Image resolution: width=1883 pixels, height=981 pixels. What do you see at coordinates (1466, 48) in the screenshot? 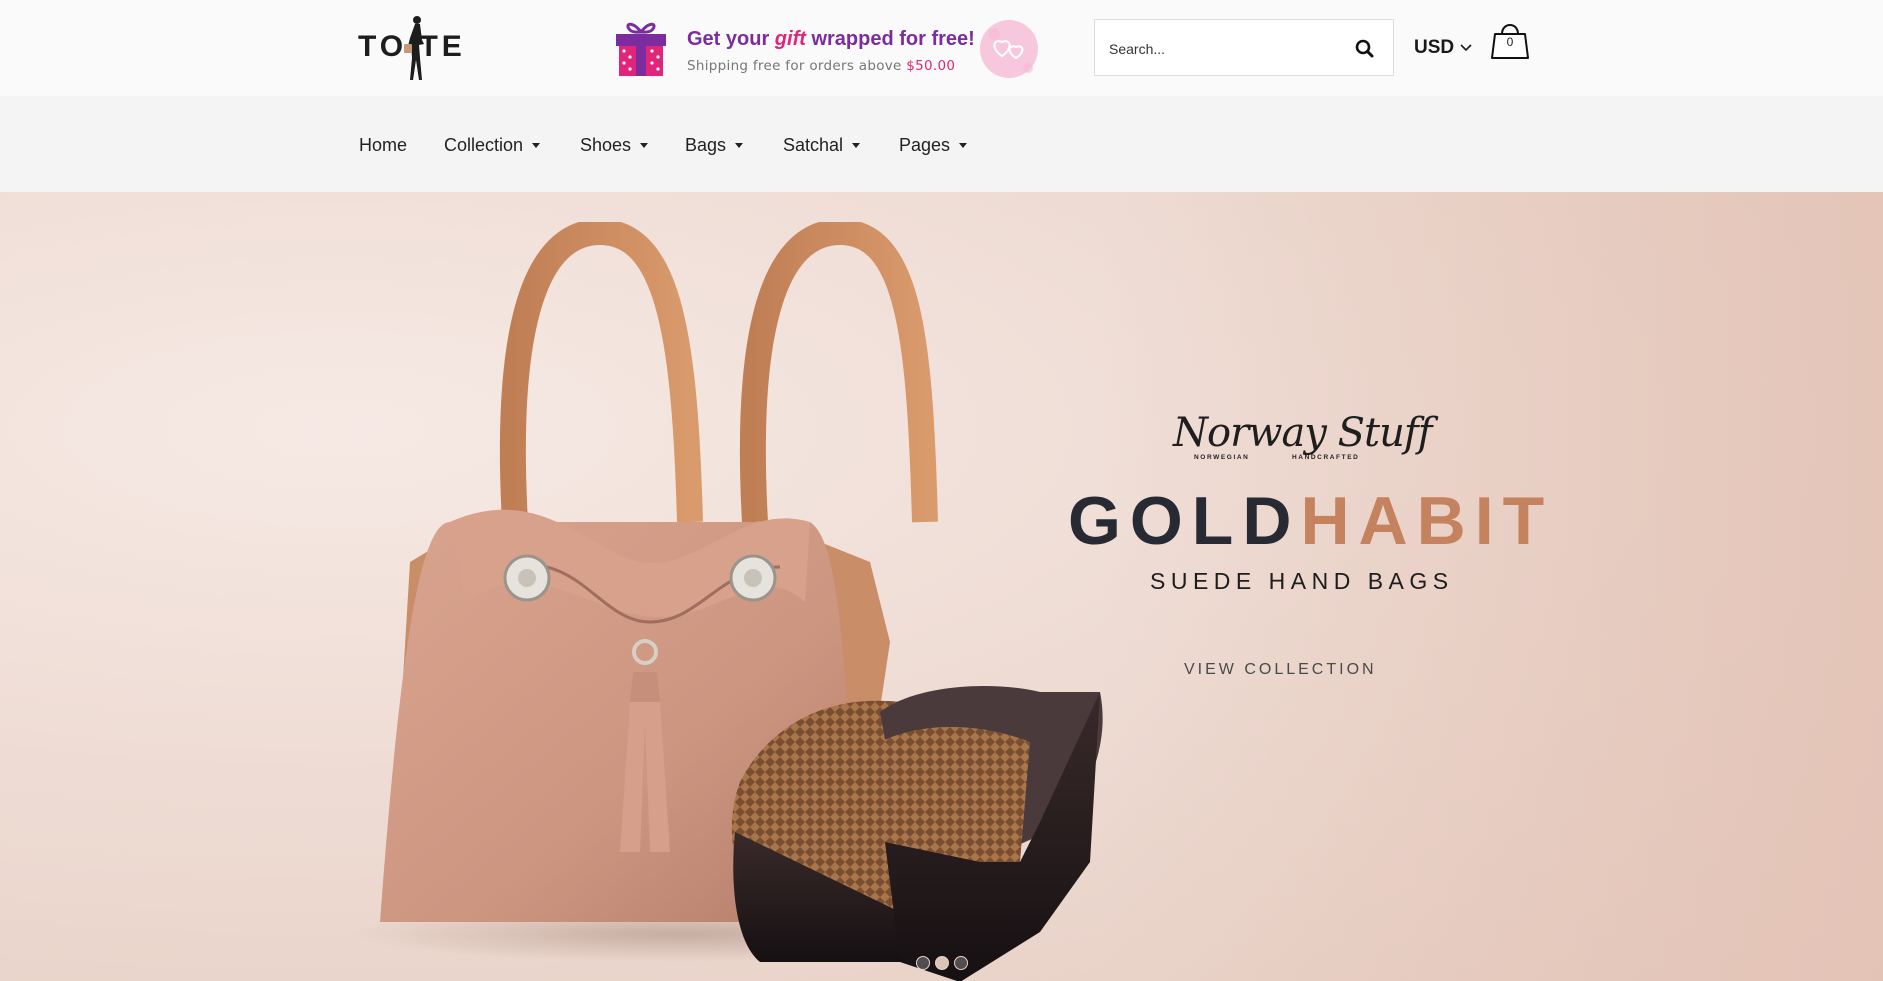
I see `chevron-down-icon` at bounding box center [1466, 48].